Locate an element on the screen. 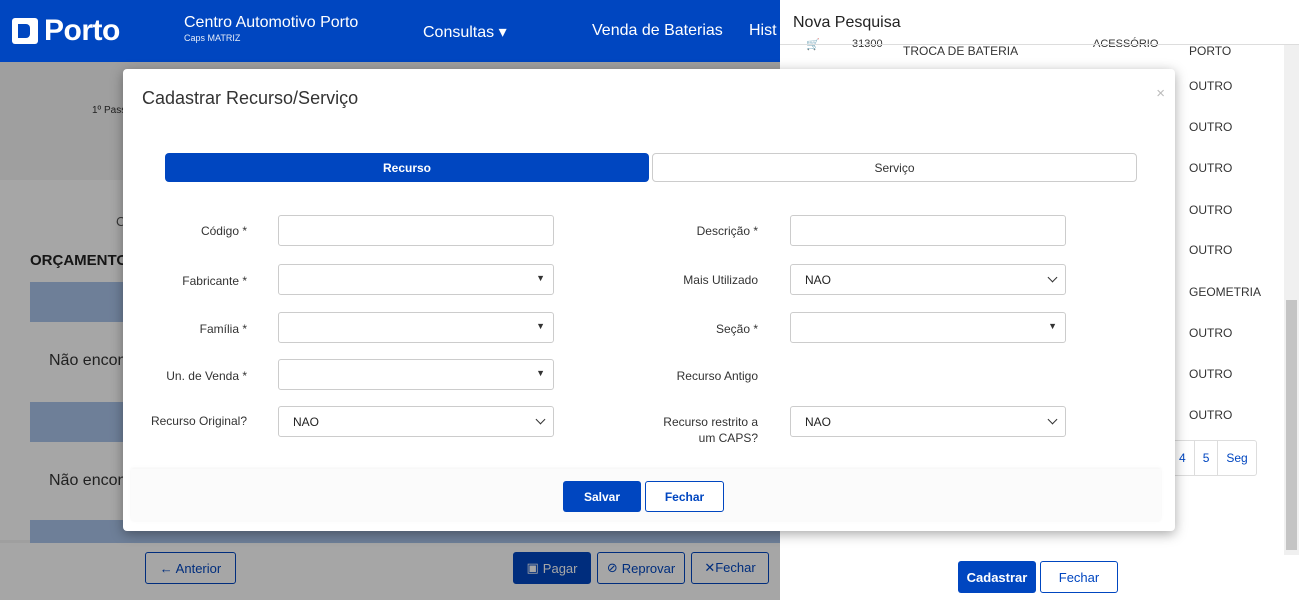 This screenshot has width=1299, height=600. side-panel-title: Nova Pesquisa is located at coordinates (847, 22).